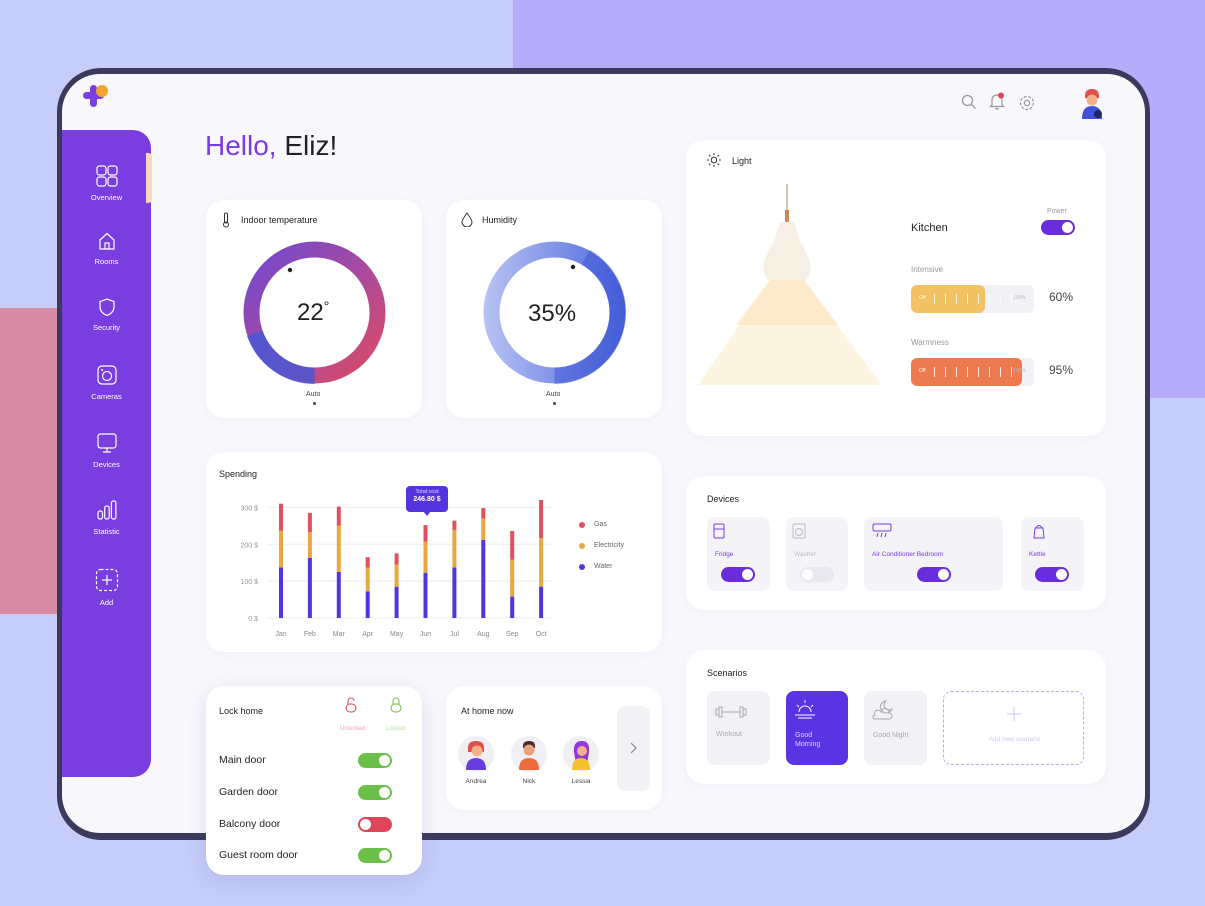 The width and height of the screenshot is (1205, 906). Describe the element at coordinates (106, 248) in the screenshot. I see `sidebar-item-rooms: Rooms` at that location.